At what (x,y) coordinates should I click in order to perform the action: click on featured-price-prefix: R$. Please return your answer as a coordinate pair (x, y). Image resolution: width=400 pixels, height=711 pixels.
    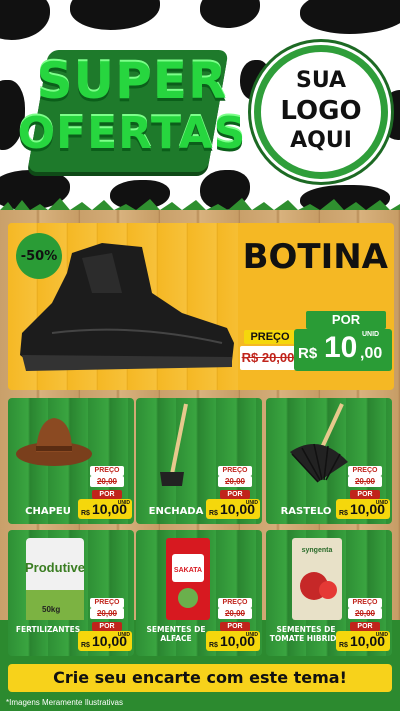
    Looking at the image, I should click on (308, 353).